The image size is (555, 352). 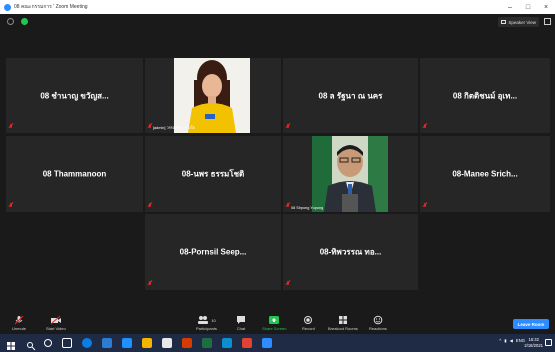 I want to click on participant-tile: 08 ล รัฐนา ณ นคร, so click(x=350, y=95).